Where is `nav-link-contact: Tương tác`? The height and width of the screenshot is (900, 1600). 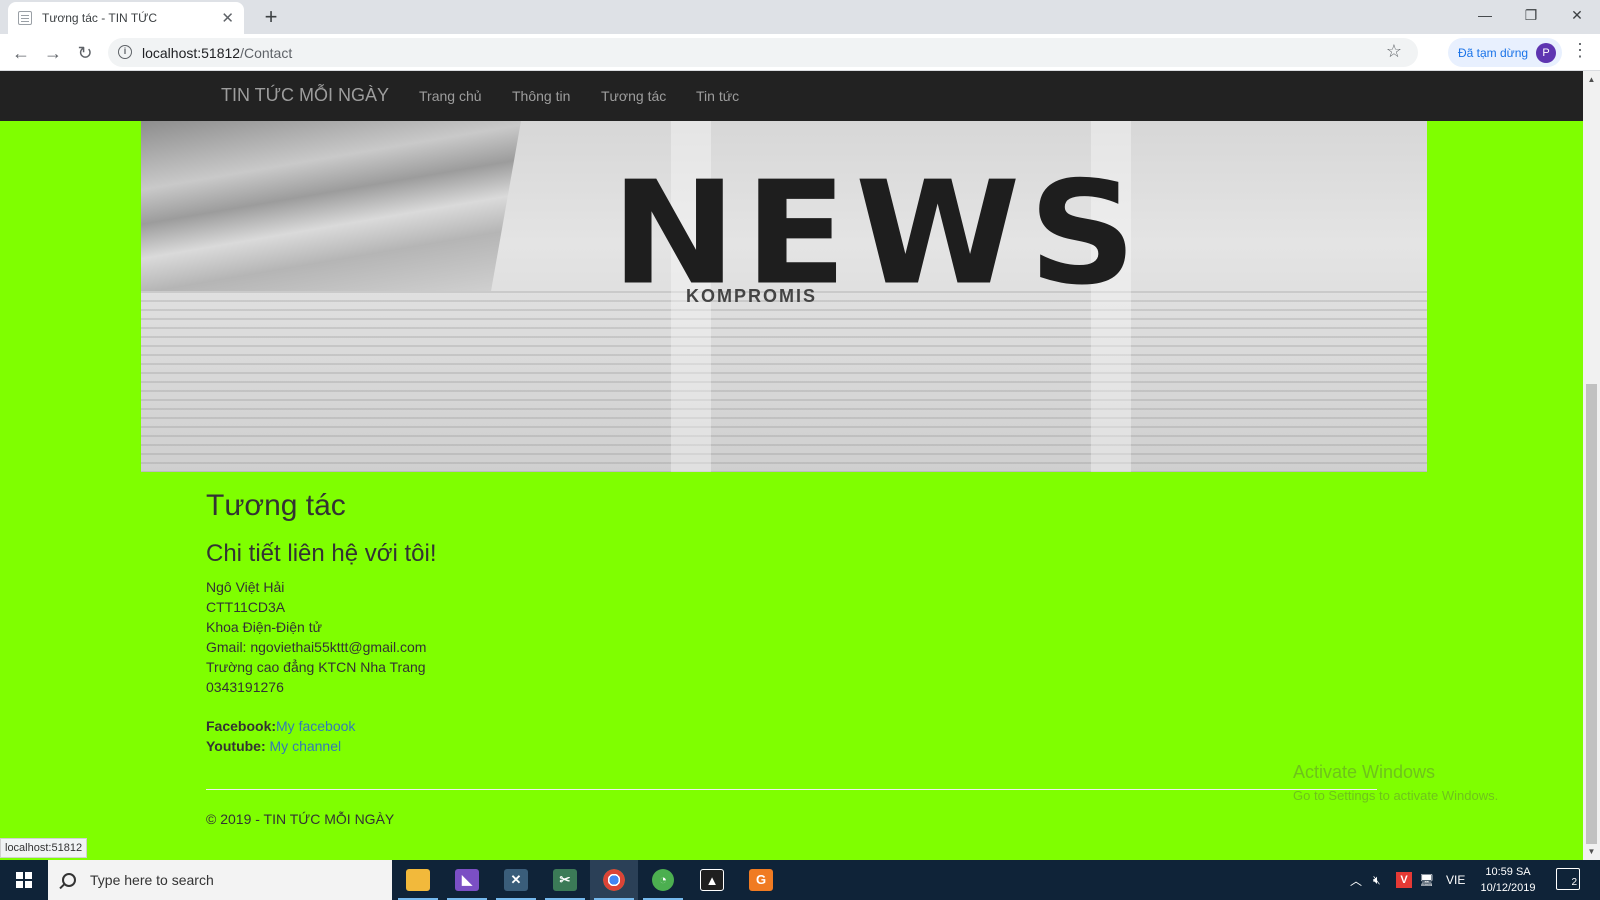
nav-link-contact: Tương tác is located at coordinates (633, 96).